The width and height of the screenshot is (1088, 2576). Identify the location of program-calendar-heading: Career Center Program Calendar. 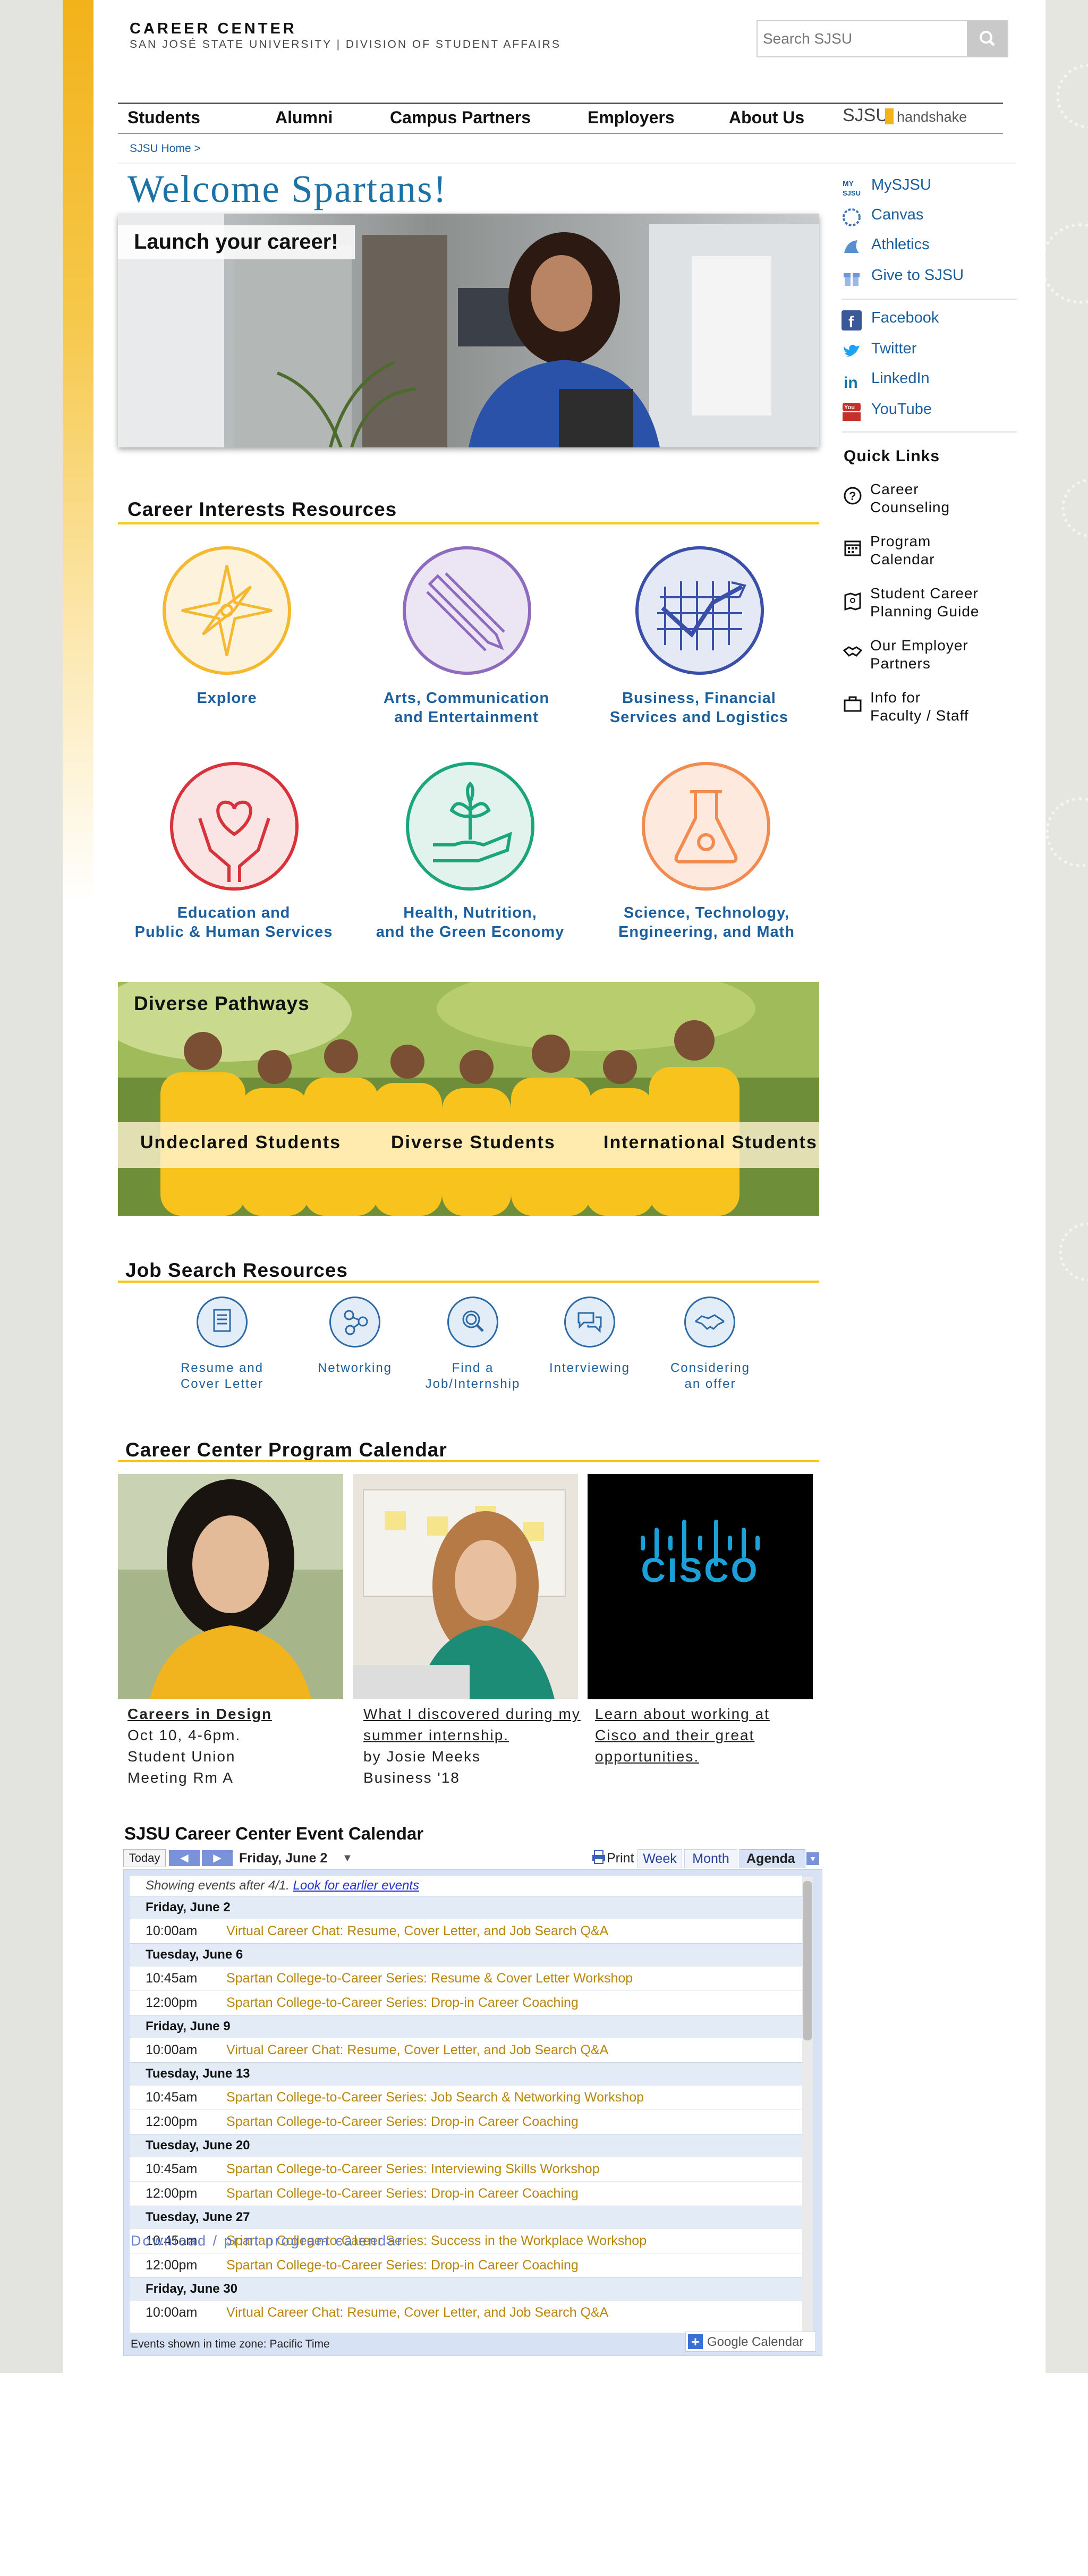
(286, 1450).